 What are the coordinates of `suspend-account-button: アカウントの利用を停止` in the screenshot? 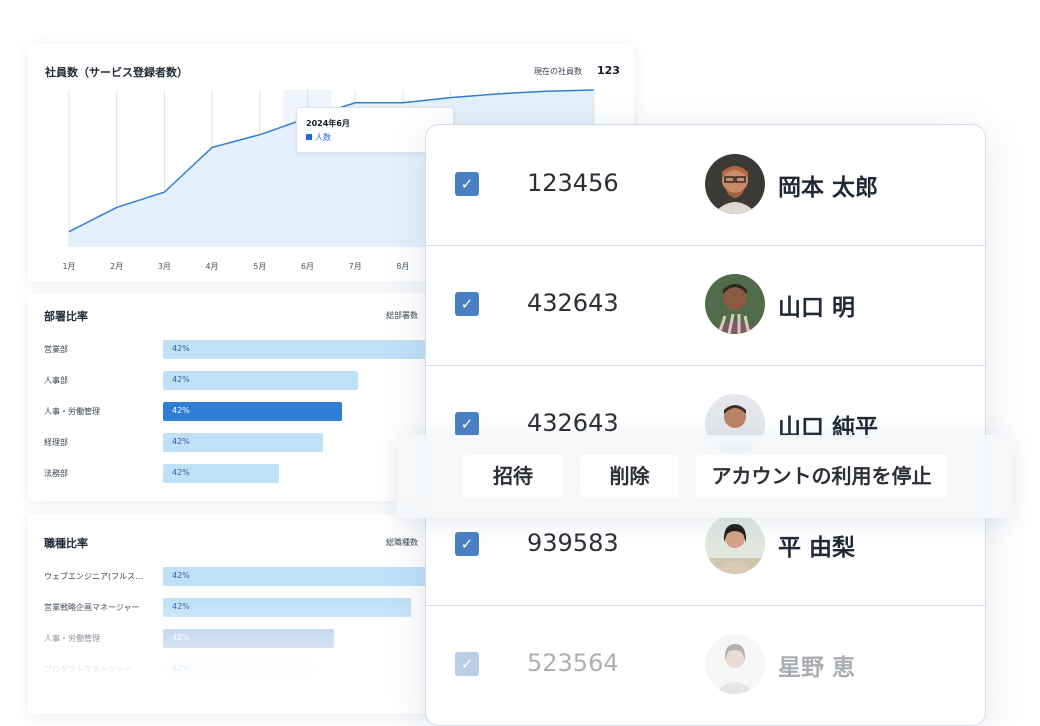 It's located at (821, 476).